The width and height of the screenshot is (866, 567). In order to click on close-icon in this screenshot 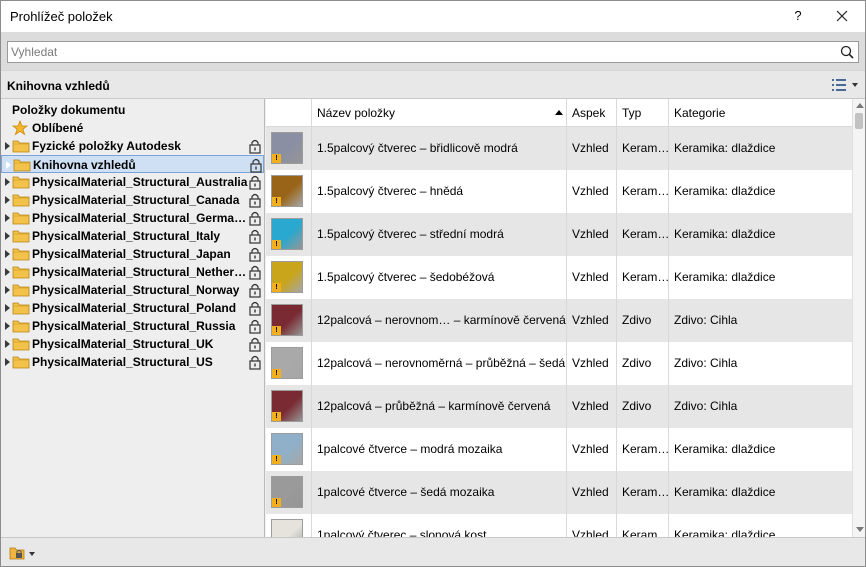, I will do `click(842, 16)`.